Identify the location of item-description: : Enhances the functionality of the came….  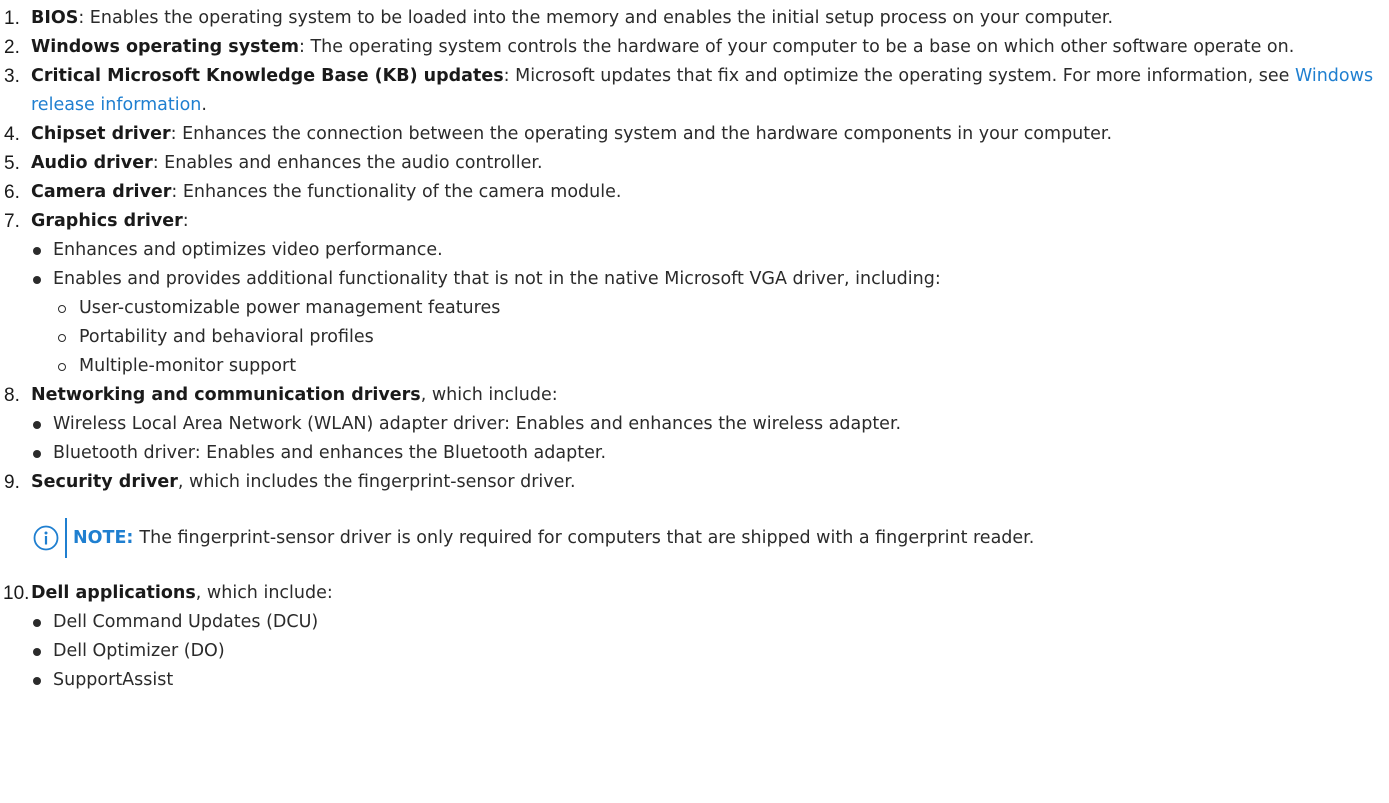
(396, 192).